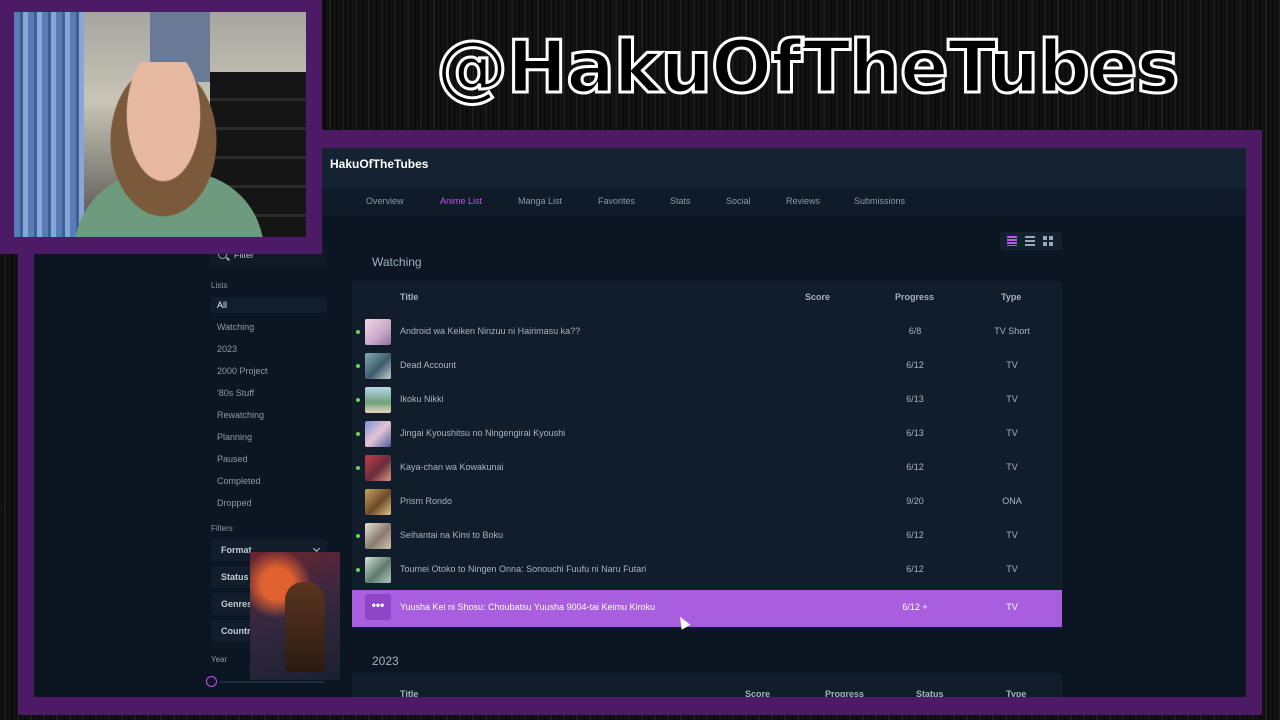  Describe the element at coordinates (707, 685) in the screenshot. I see `list-2023: Title Score Progress Status Type` at that location.